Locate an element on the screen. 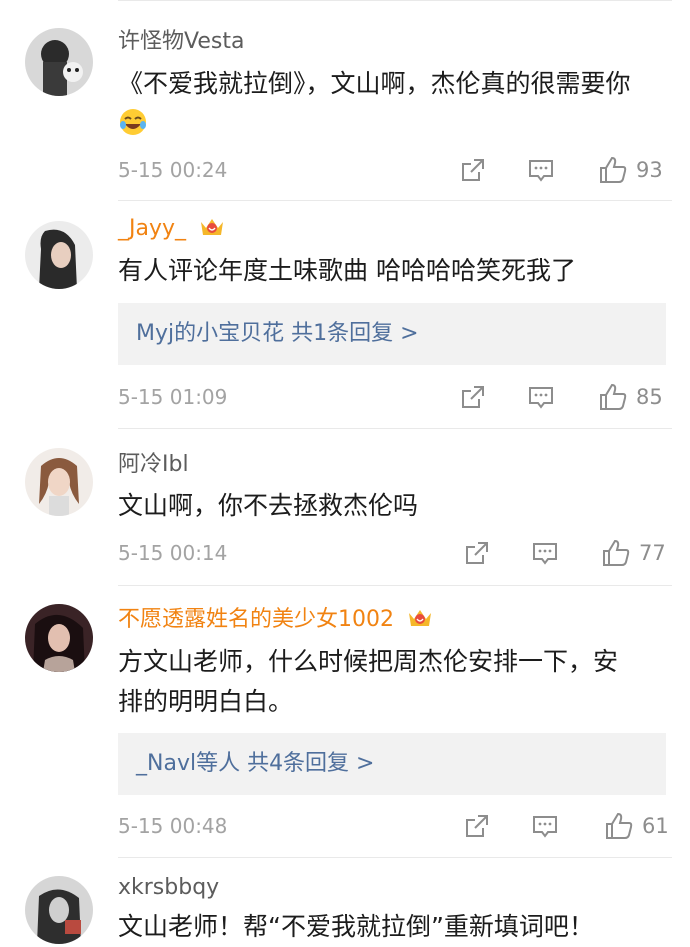  timestamp: 5-15 00:48 is located at coordinates (173, 826).